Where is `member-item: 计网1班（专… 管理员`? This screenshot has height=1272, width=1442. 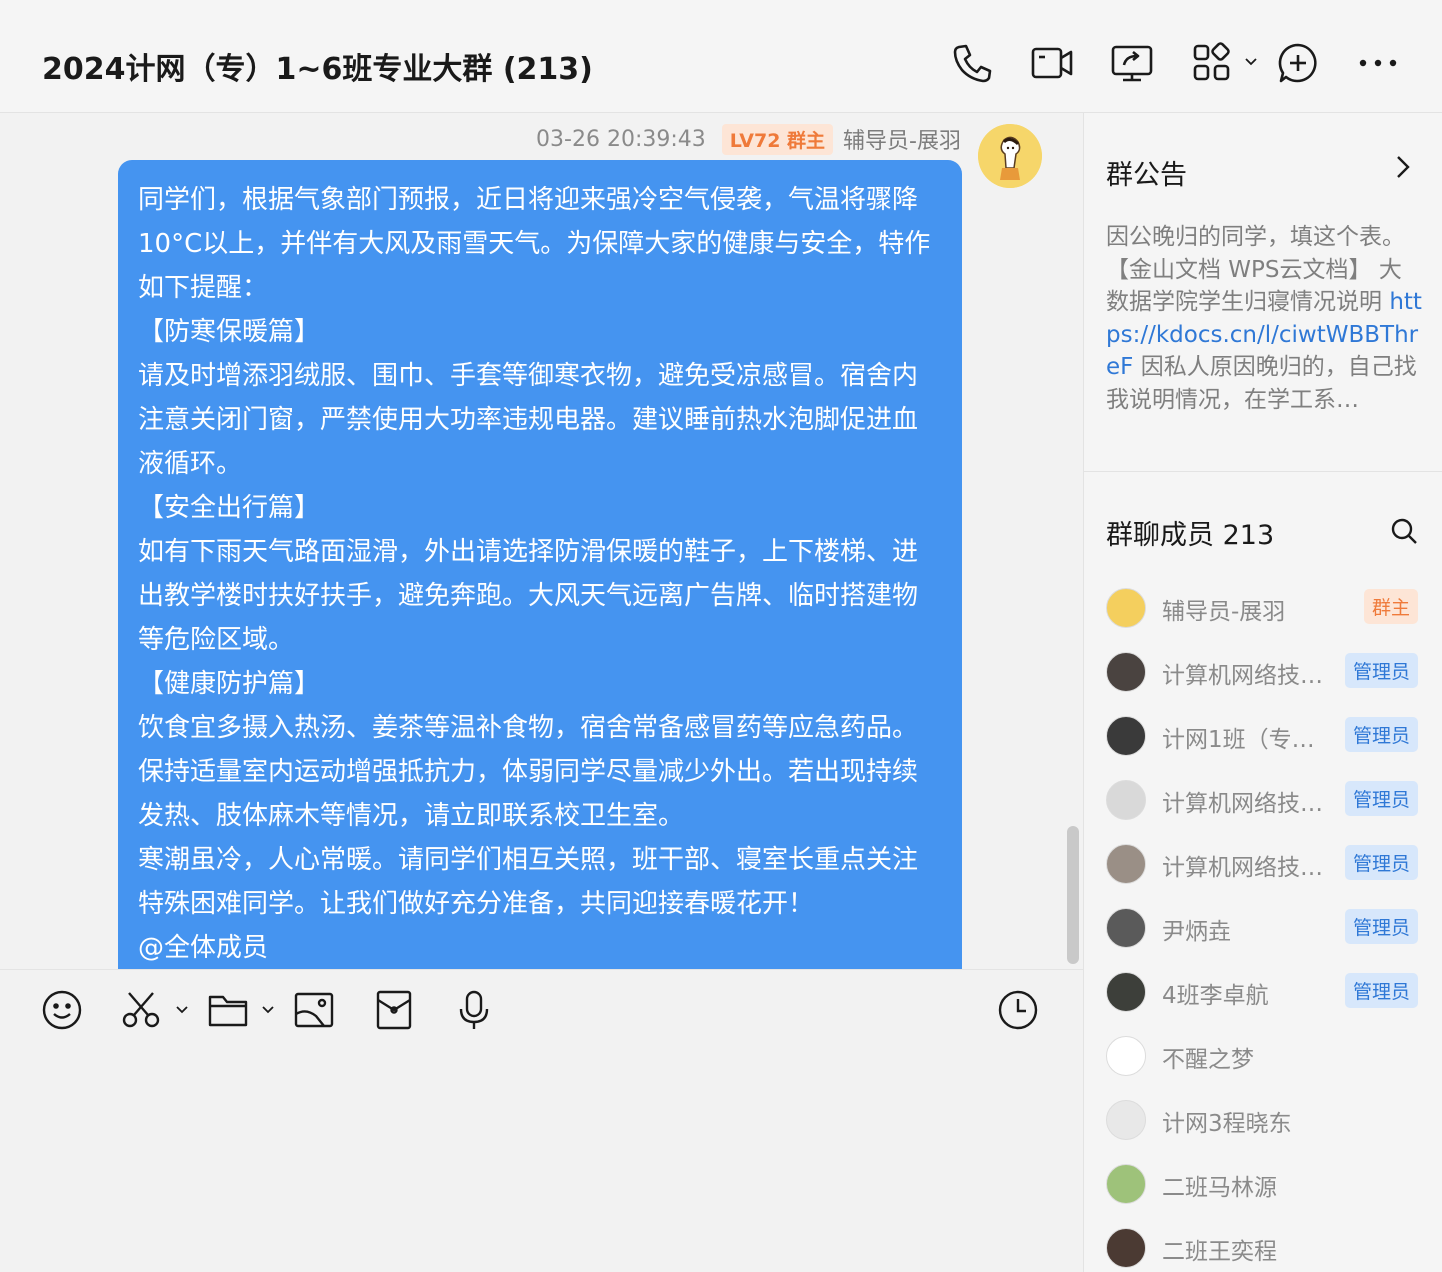
member-item: 计网1班（专… 管理员 is located at coordinates (1266, 736).